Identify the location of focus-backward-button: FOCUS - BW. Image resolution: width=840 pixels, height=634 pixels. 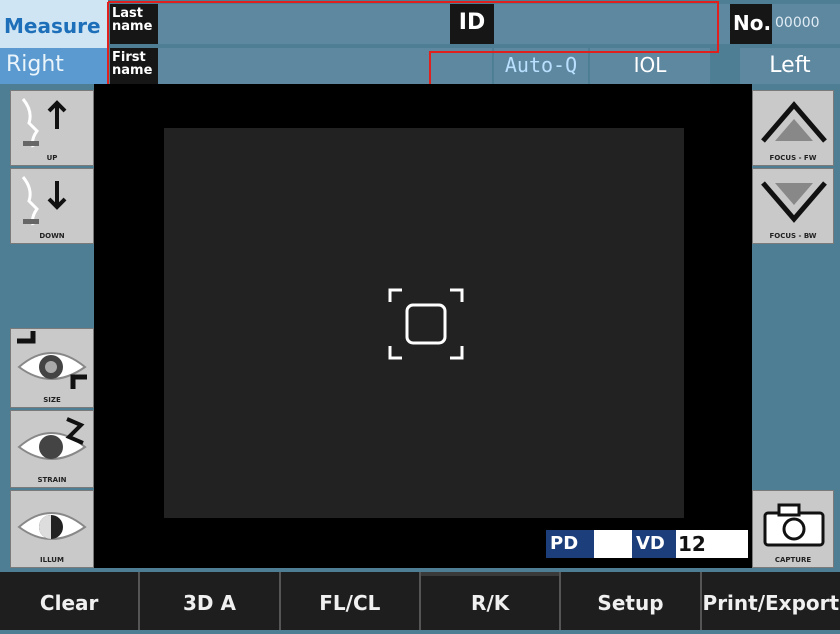
(793, 206).